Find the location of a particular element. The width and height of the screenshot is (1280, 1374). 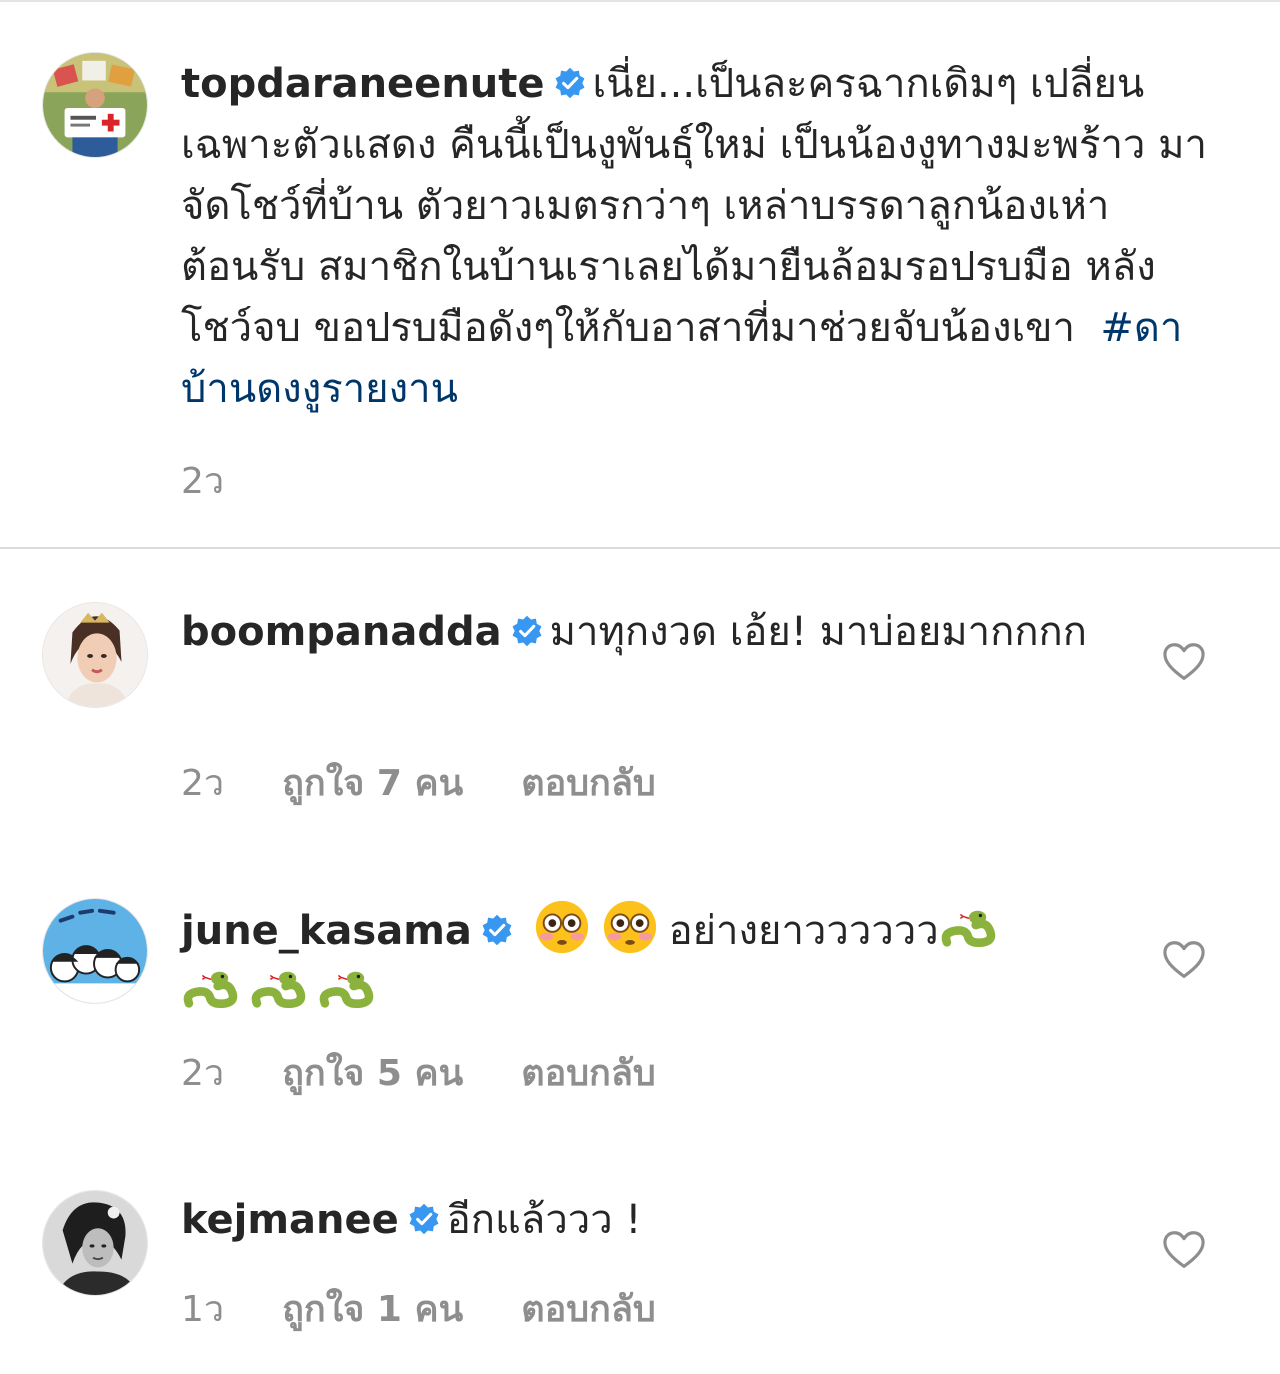

caption-time: 2ว is located at coordinates (203, 481).